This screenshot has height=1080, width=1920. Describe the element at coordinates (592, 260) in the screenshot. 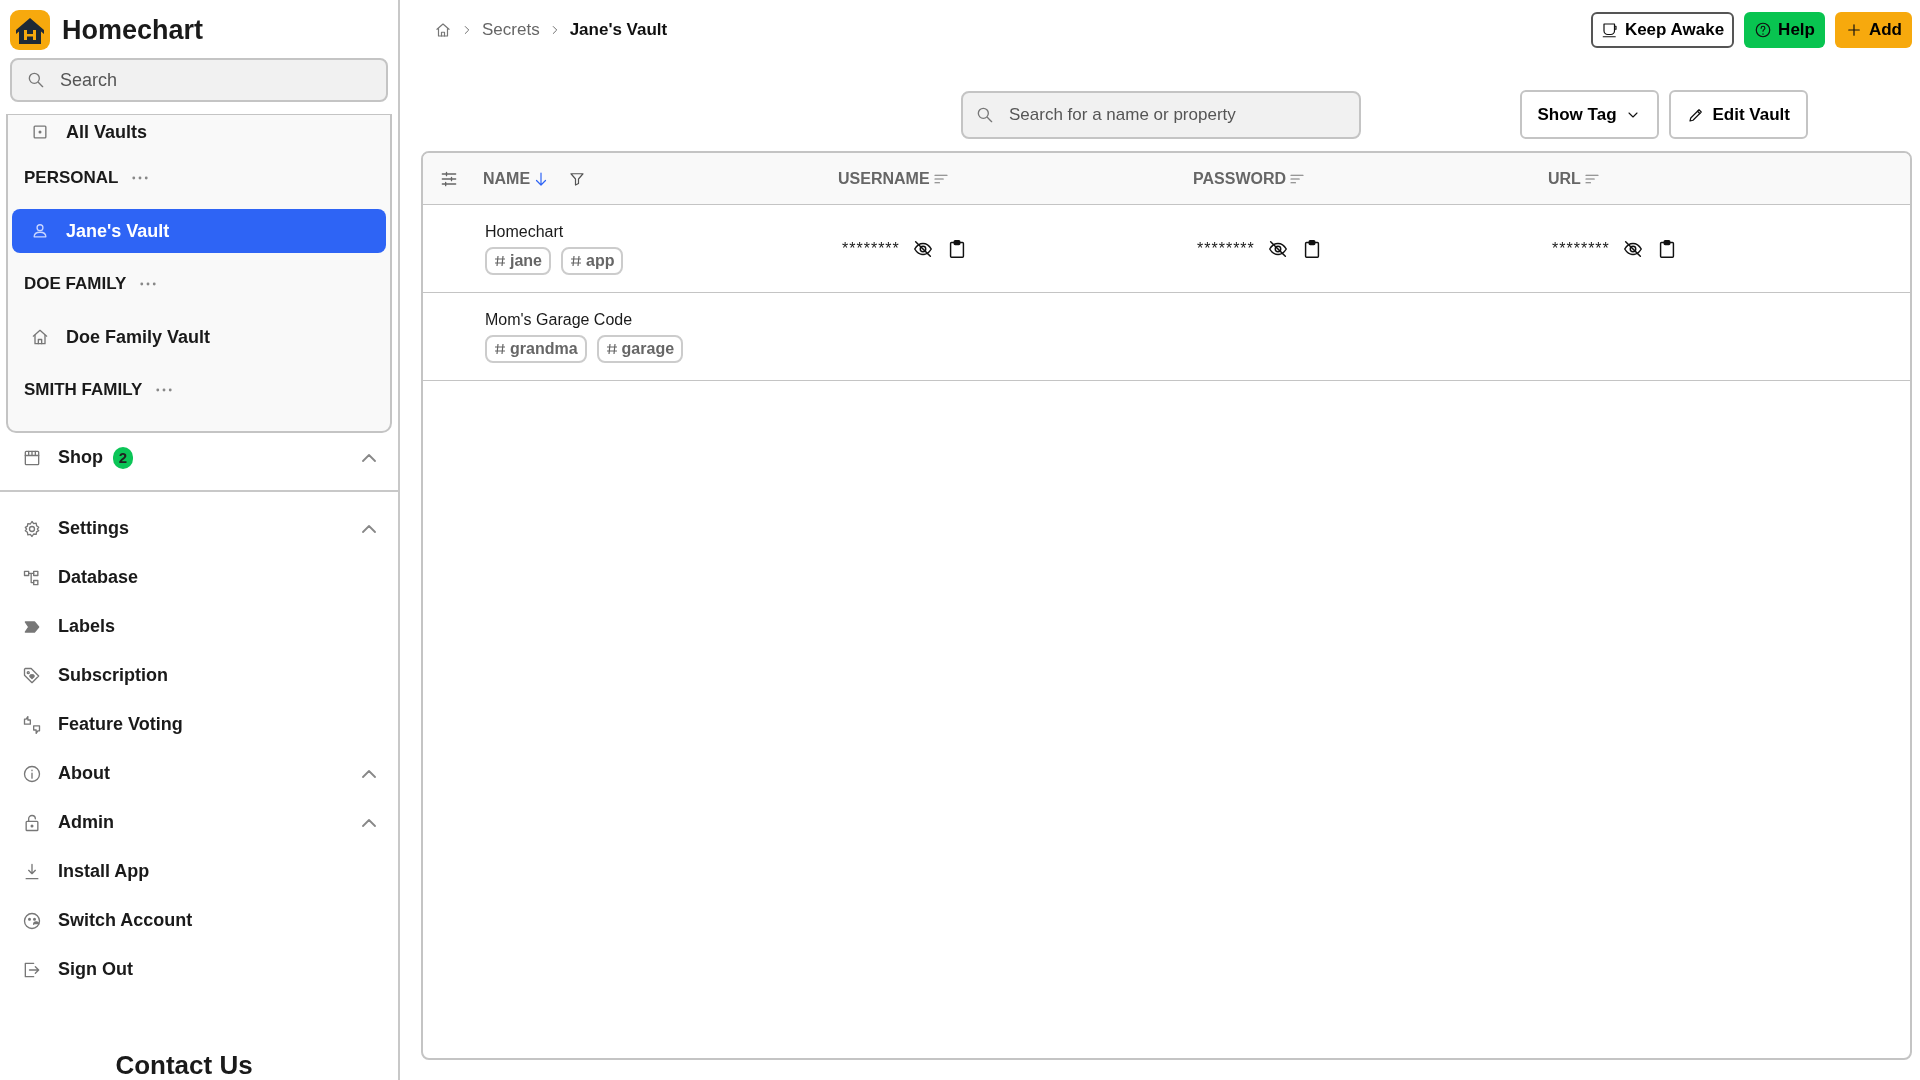

I see `tag-chip: app` at that location.